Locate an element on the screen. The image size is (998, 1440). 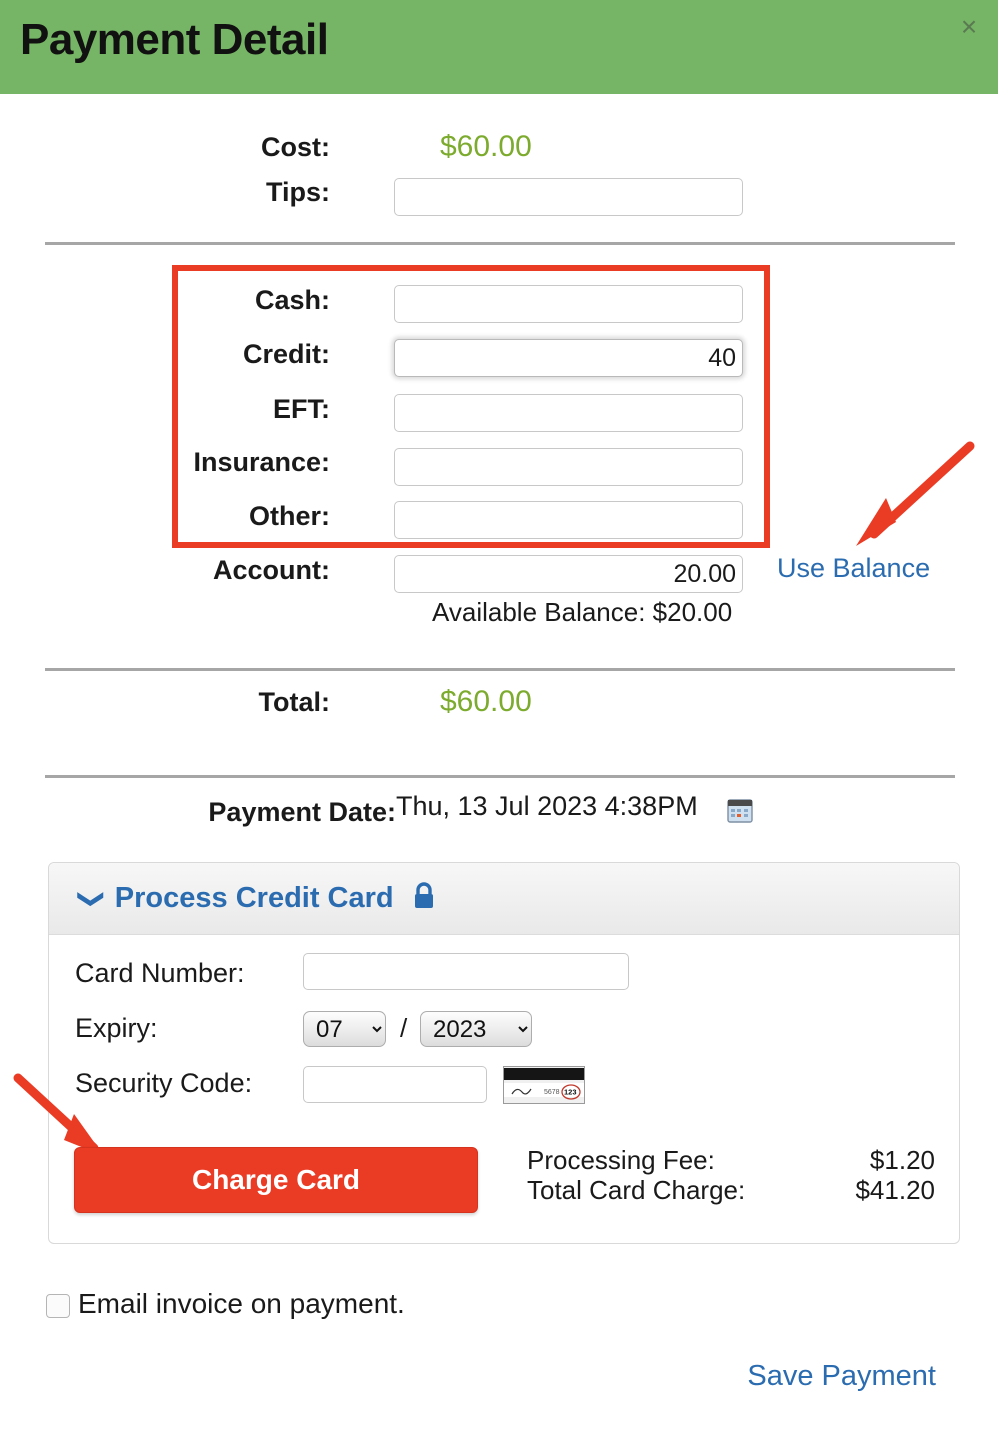
page-title: Payment Detail is located at coordinates (174, 39).